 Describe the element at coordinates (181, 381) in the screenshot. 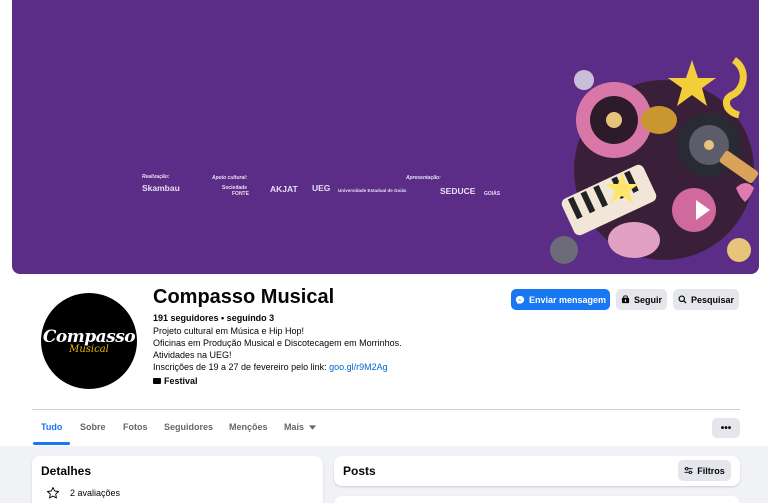

I see `category-label: Festival` at that location.